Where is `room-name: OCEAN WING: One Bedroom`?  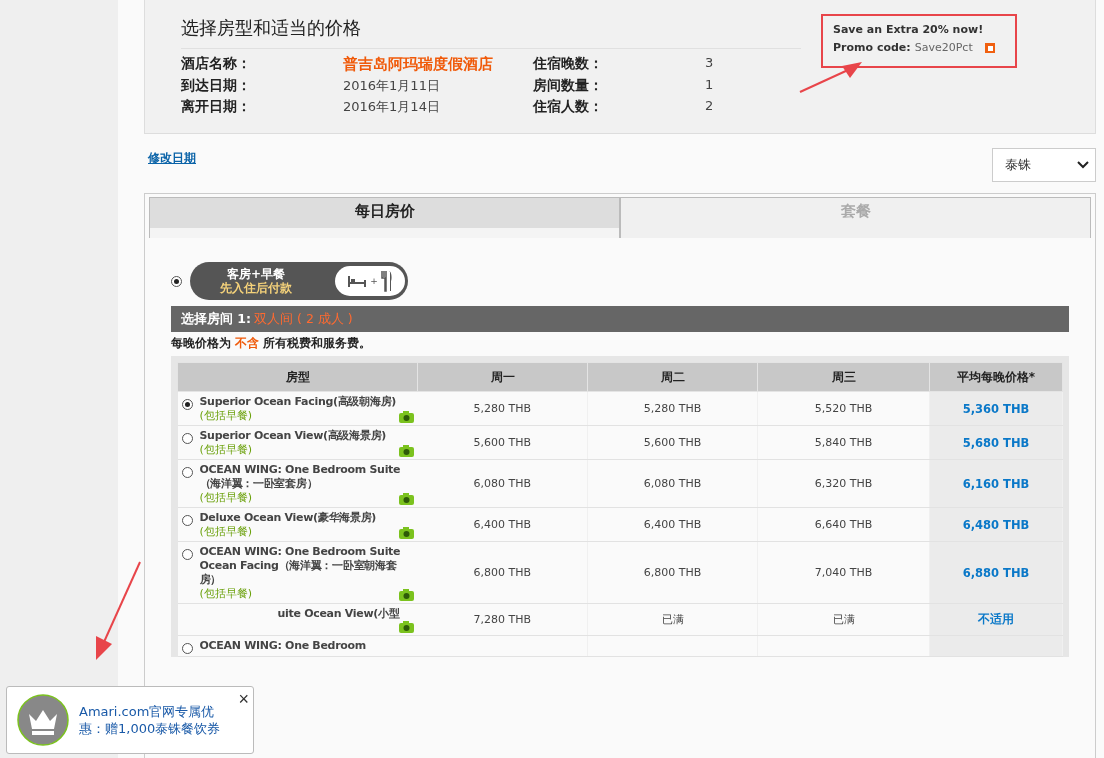
room-name: OCEAN WING: One Bedroom is located at coordinates (283, 646).